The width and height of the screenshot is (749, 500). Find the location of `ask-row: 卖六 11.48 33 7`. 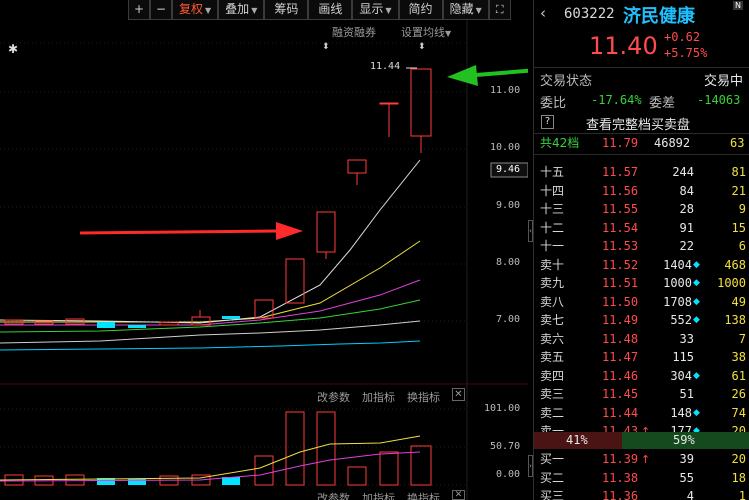

ask-row: 卖六 11.48 33 7 is located at coordinates (641, 339).